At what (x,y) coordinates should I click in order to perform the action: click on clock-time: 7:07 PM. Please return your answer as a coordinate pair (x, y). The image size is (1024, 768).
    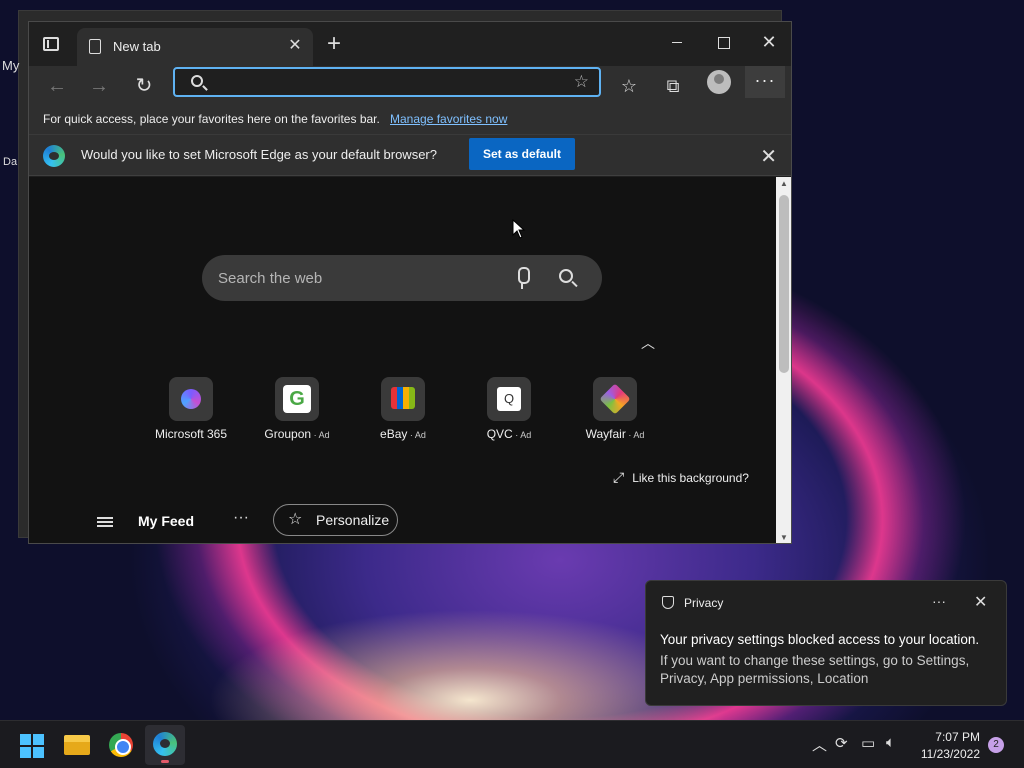
    Looking at the image, I should click on (950, 737).